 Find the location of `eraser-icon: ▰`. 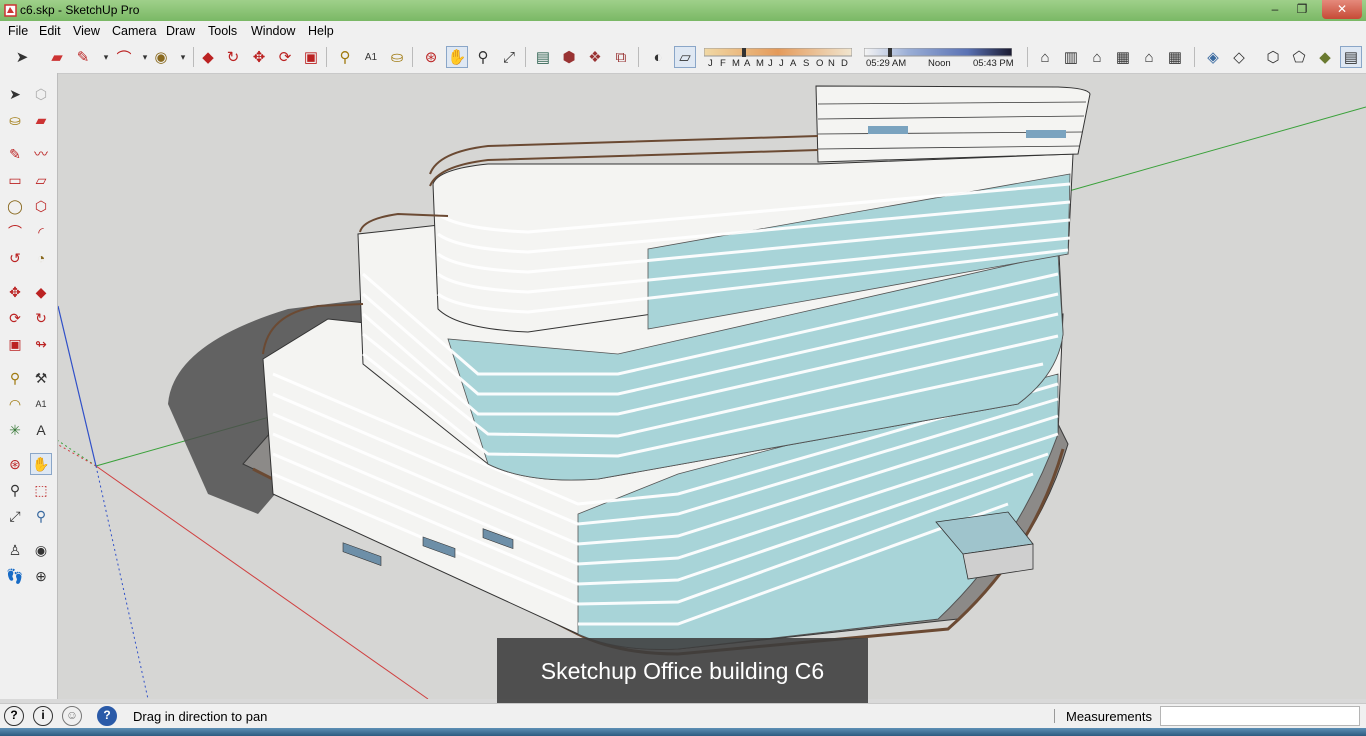

eraser-icon: ▰ is located at coordinates (41, 120).